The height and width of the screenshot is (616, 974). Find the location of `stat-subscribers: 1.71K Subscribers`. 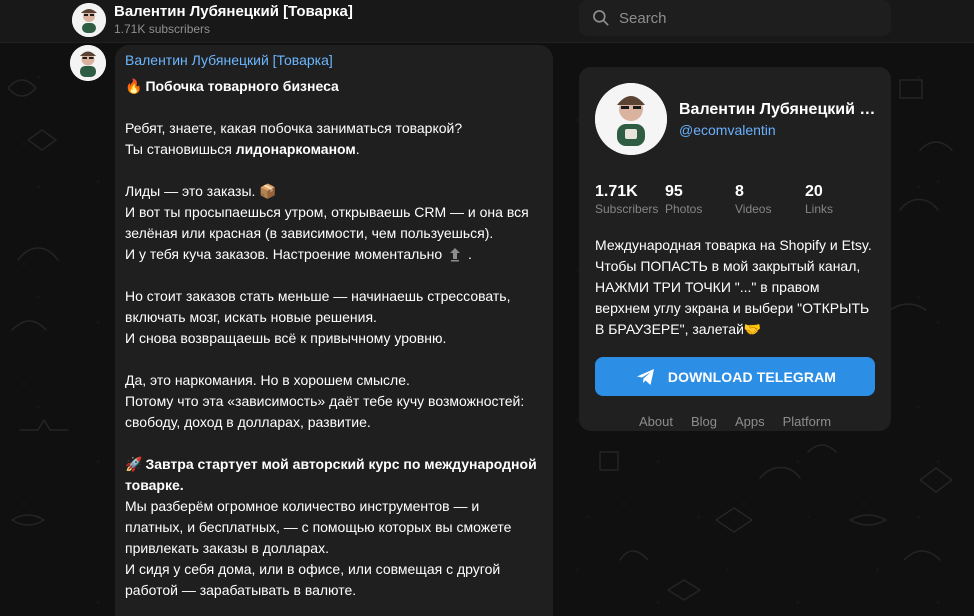

stat-subscribers: 1.71K Subscribers is located at coordinates (630, 200).